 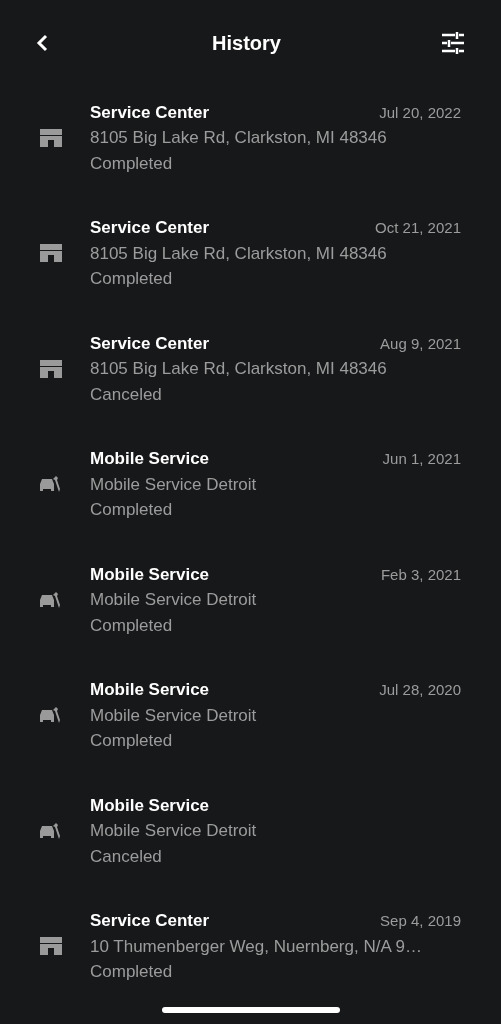 What do you see at coordinates (420, 690) in the screenshot?
I see `service-date: Jul 28, 2020` at bounding box center [420, 690].